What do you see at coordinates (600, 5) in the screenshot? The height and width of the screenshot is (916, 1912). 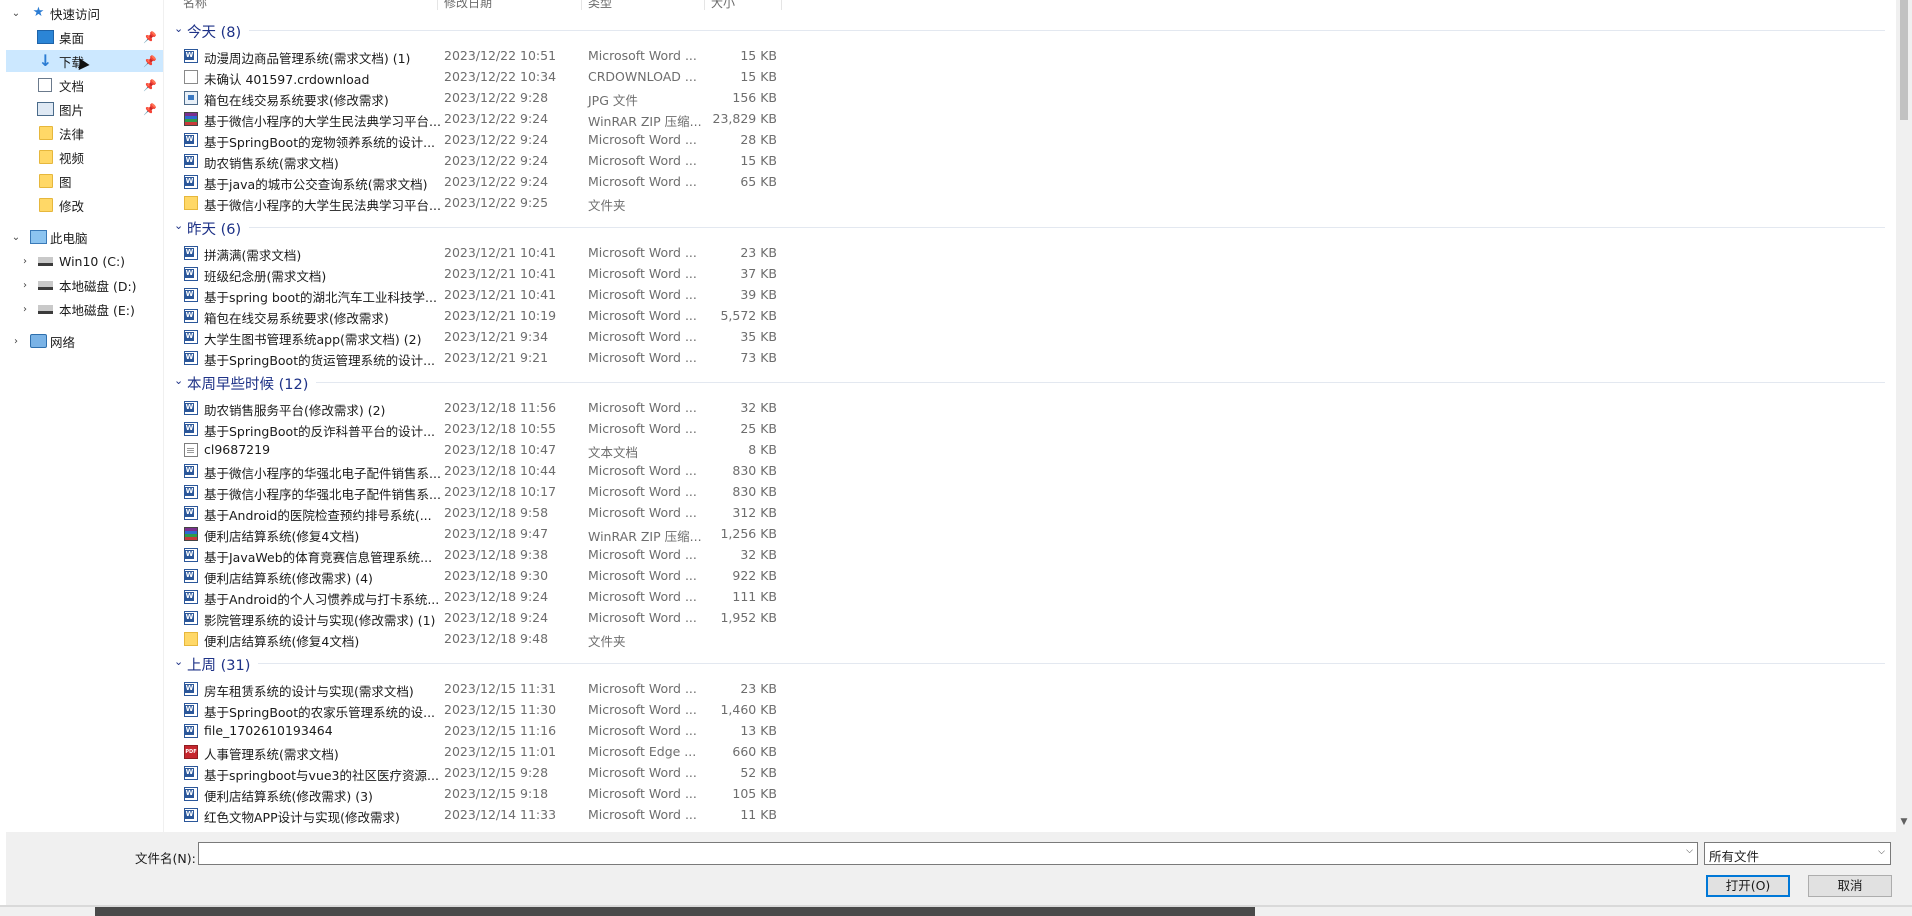 I see `column-type-header: 类型` at bounding box center [600, 5].